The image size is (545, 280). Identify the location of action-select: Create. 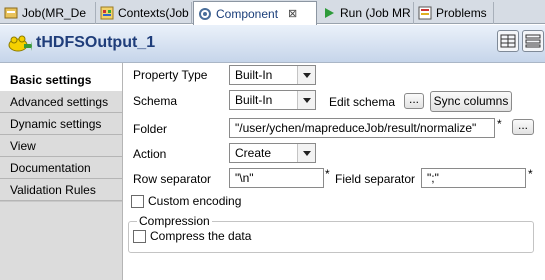
(272, 153).